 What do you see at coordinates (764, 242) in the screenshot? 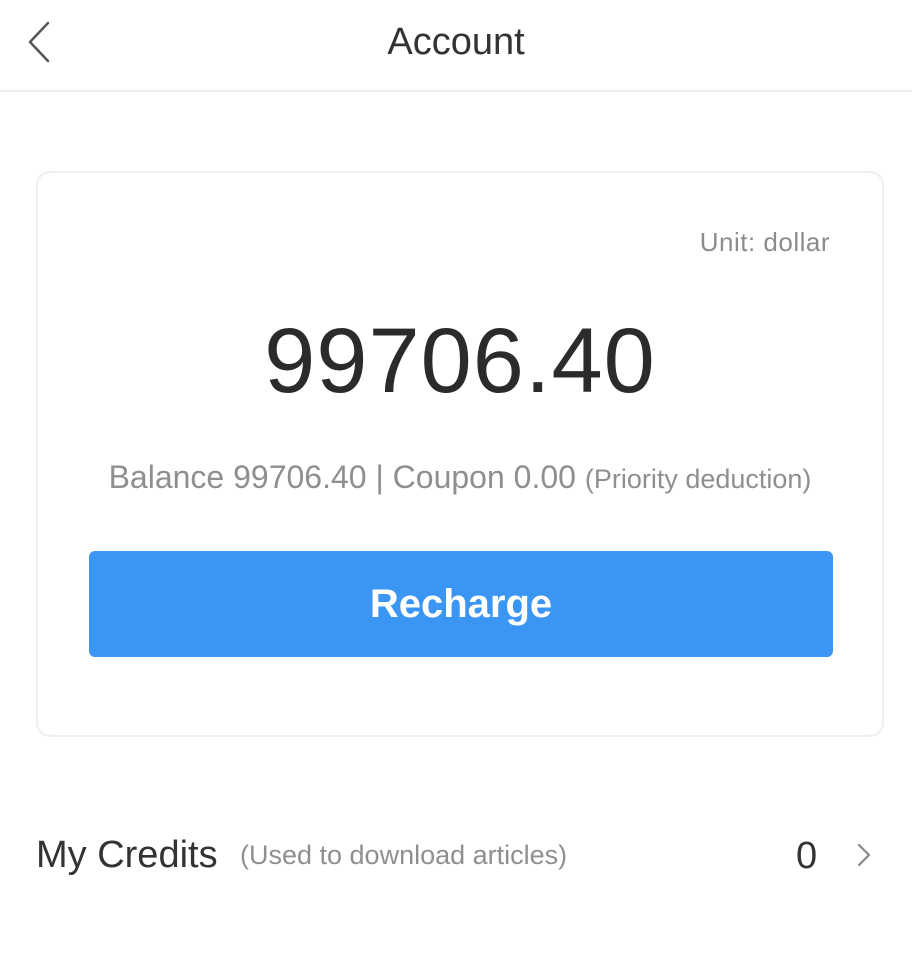
I see `unit-label: Unit: dollar` at bounding box center [764, 242].